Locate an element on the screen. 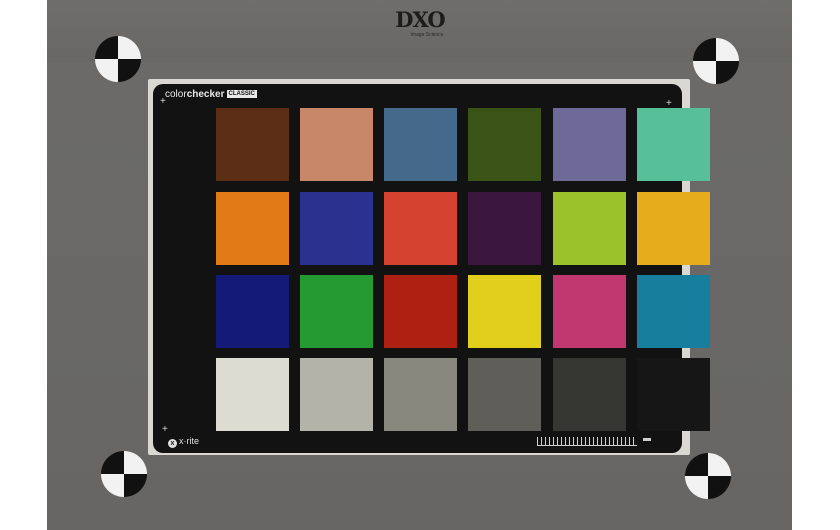  registration-target-top-right is located at coordinates (716, 61).